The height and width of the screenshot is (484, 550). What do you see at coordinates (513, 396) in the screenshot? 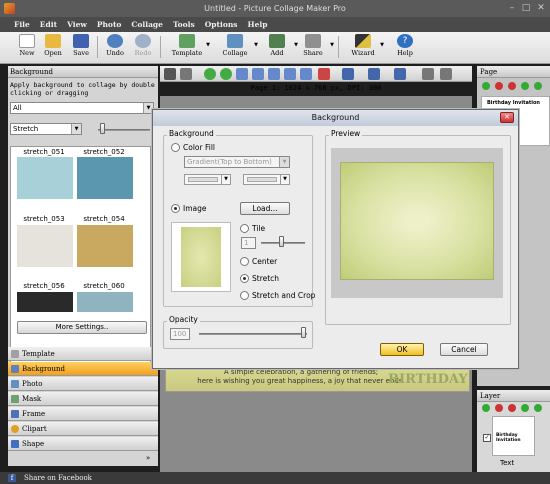
I see `layer-panel-header: Layer` at bounding box center [513, 396].